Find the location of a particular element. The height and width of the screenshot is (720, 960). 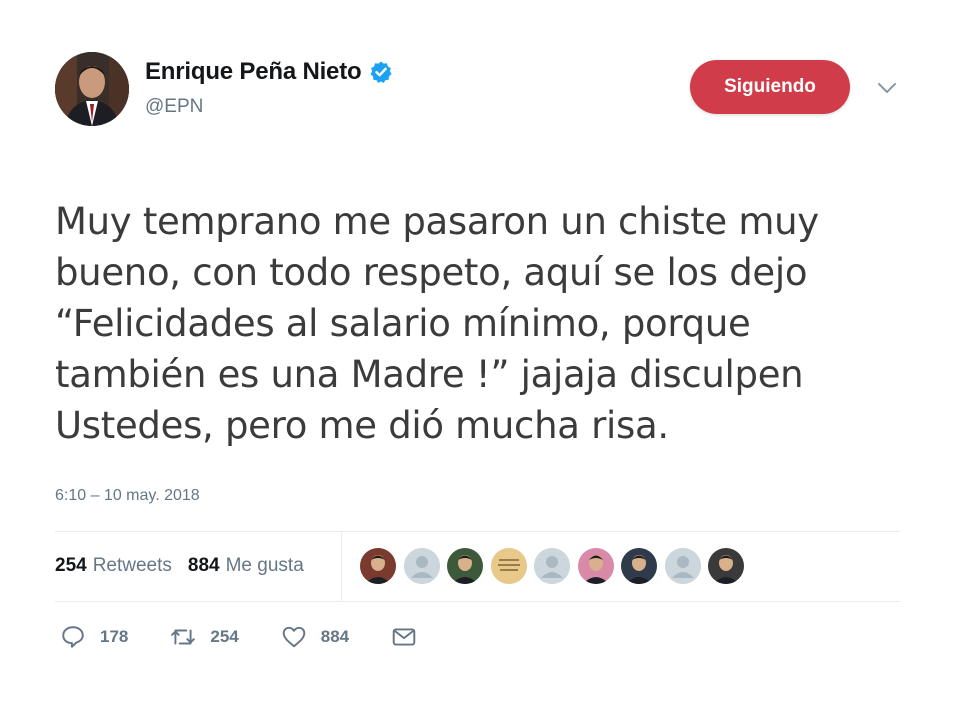

tweet-line: también es una Madre !” jajaja disculpen is located at coordinates (429, 374).